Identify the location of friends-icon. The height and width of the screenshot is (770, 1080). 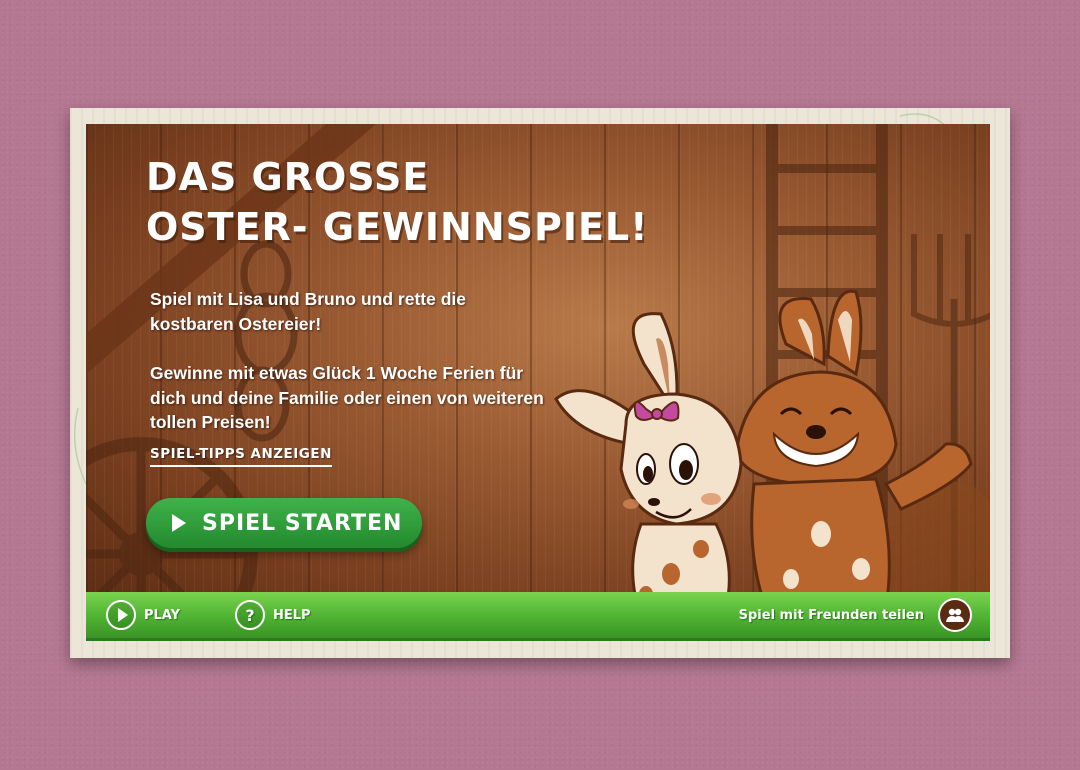
(955, 615).